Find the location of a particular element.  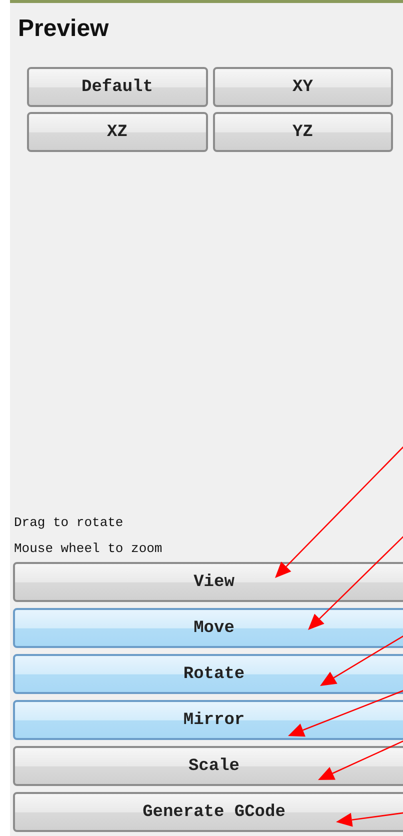

camera-preset-button: YZ is located at coordinates (302, 132).